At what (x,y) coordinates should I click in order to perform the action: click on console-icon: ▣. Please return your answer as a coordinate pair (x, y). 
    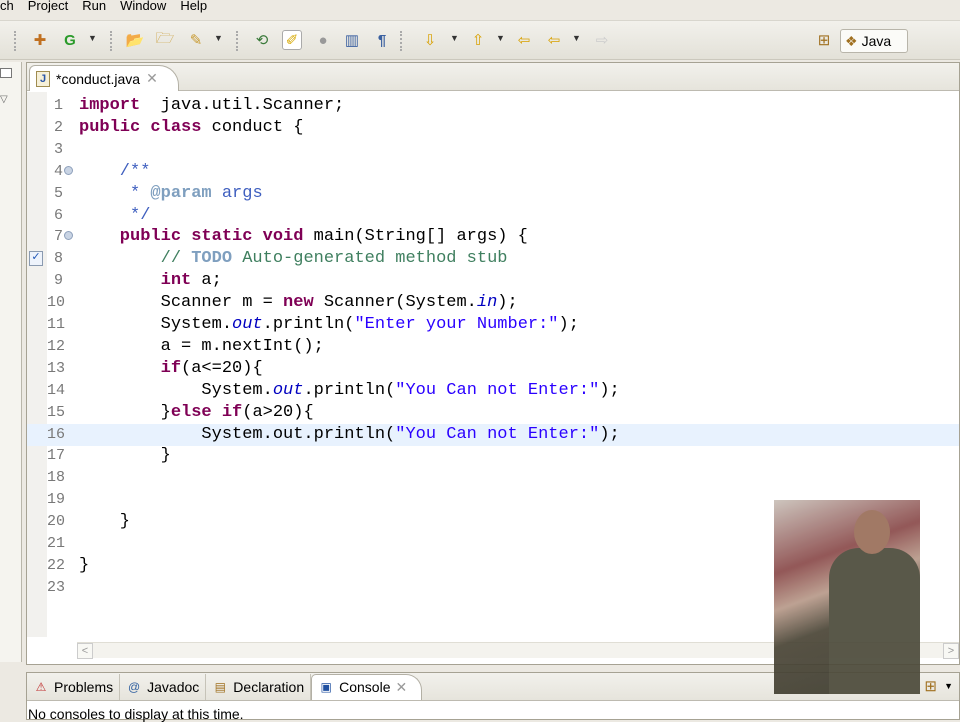
    Looking at the image, I should click on (326, 687).